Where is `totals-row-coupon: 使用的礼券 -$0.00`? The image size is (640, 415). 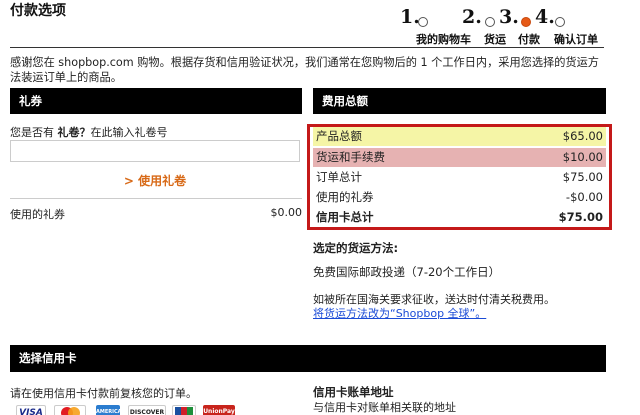 totals-row-coupon: 使用的礼券 -$0.00 is located at coordinates (459, 197).